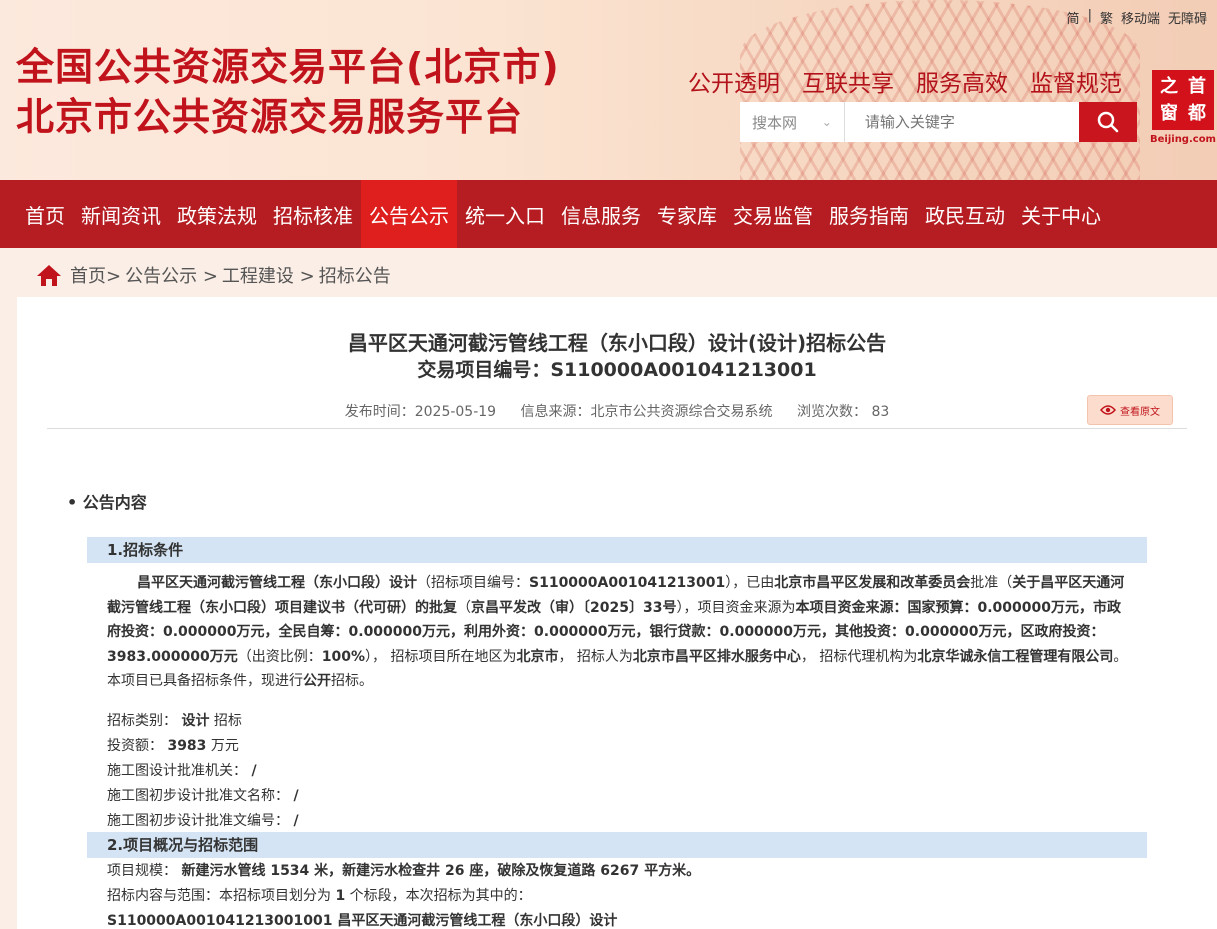  I want to click on info-line-investment: 投资额： 3983 万元, so click(173, 745).